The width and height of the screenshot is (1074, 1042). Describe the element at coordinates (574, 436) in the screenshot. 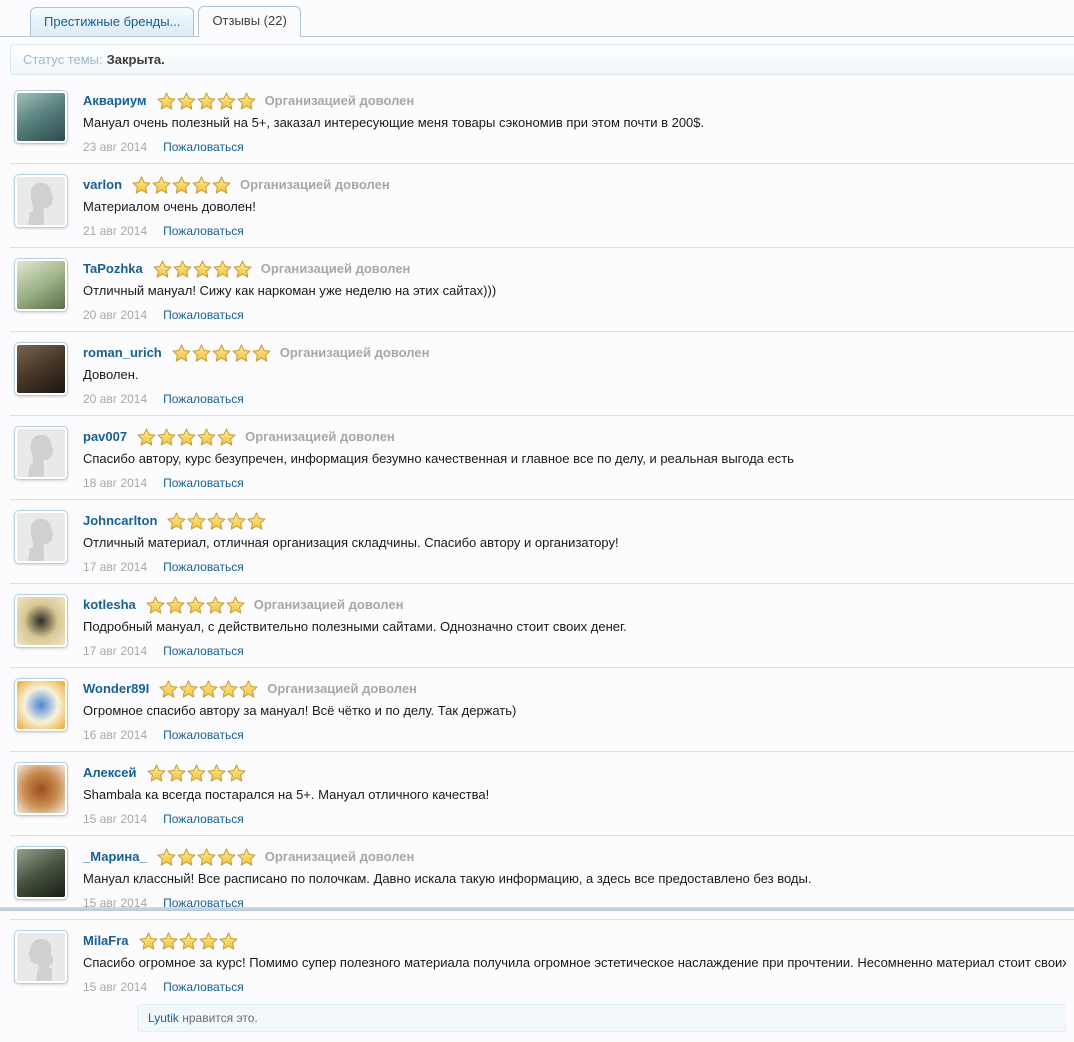

I see `review-header: pav007 Организацией доволен` at that location.